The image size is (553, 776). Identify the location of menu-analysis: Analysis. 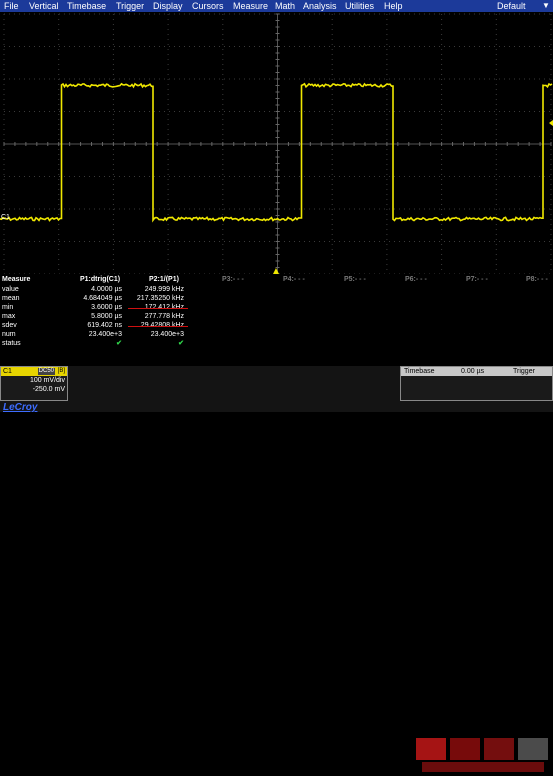
(320, 6).